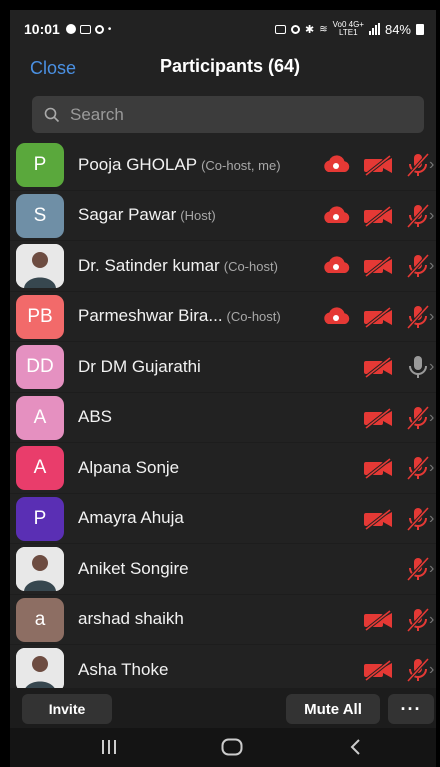 Image resolution: width=440 pixels, height=767 pixels. I want to click on status-bar: 10:01 • ✱ ≋ Vo0 4G+ LTE1 84%, so click(223, 29).